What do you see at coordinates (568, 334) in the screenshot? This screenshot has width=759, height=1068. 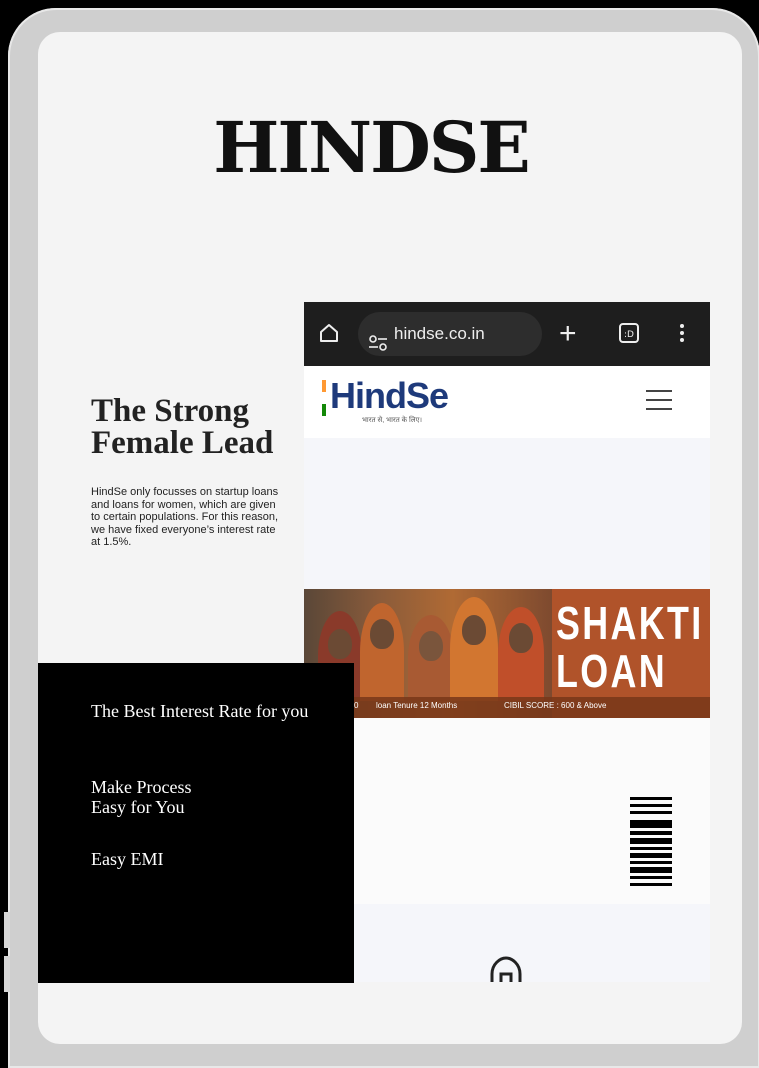 I see `plus-icon: +` at bounding box center [568, 334].